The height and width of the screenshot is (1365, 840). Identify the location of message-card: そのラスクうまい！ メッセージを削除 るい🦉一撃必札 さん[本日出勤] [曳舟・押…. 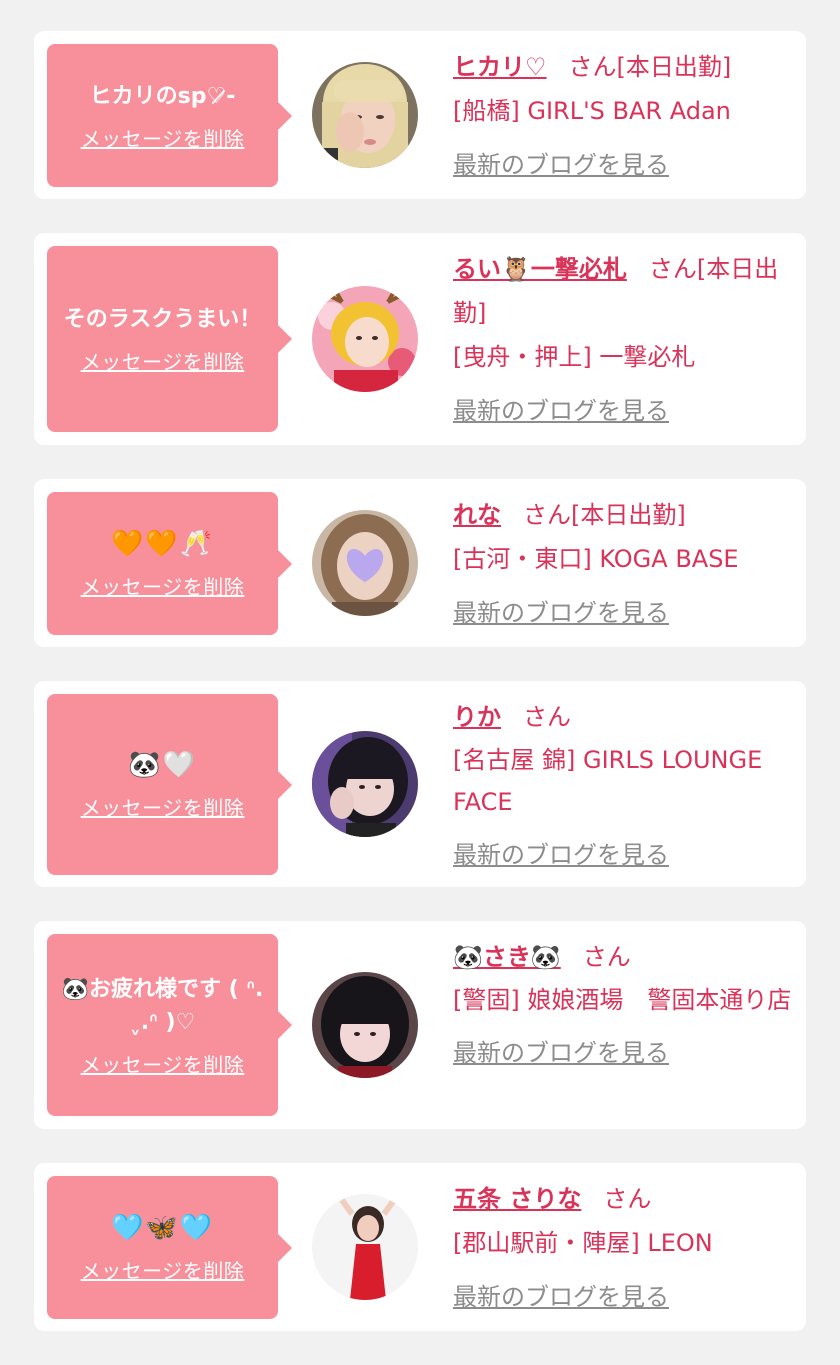
(420, 339).